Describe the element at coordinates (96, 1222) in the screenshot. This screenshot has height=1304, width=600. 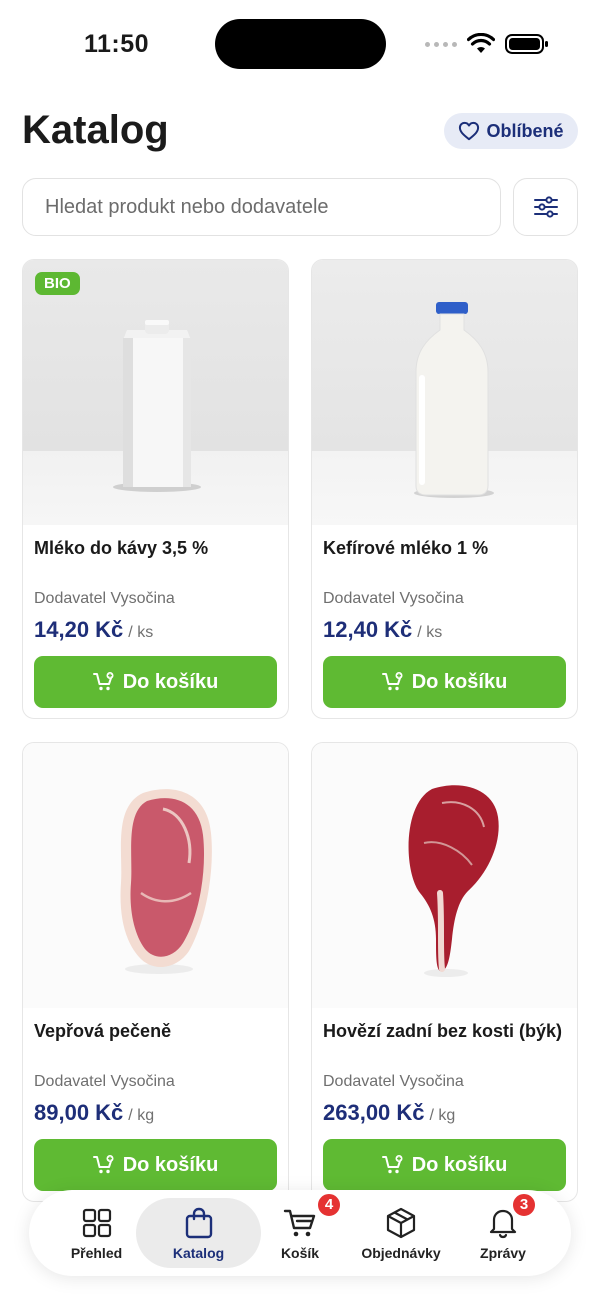
I see `grid-icon` at that location.